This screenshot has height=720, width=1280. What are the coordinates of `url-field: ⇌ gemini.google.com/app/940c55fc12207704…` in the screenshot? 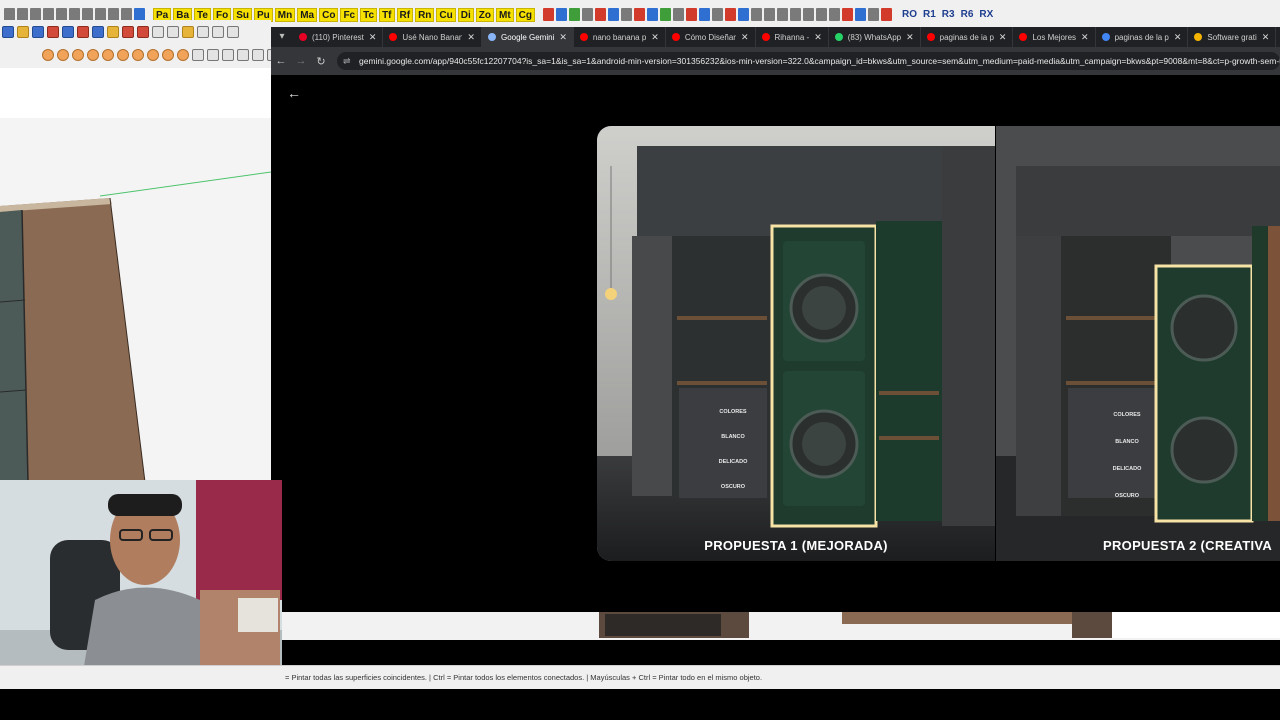 It's located at (808, 61).